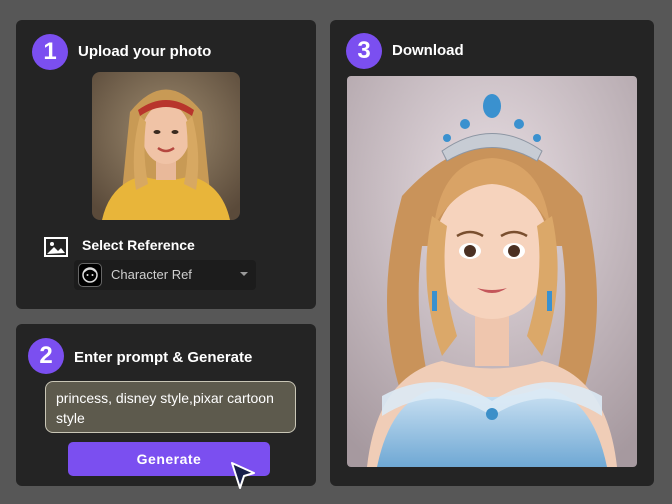 This screenshot has width=672, height=504. I want to click on uploaded-photo, so click(166, 146).